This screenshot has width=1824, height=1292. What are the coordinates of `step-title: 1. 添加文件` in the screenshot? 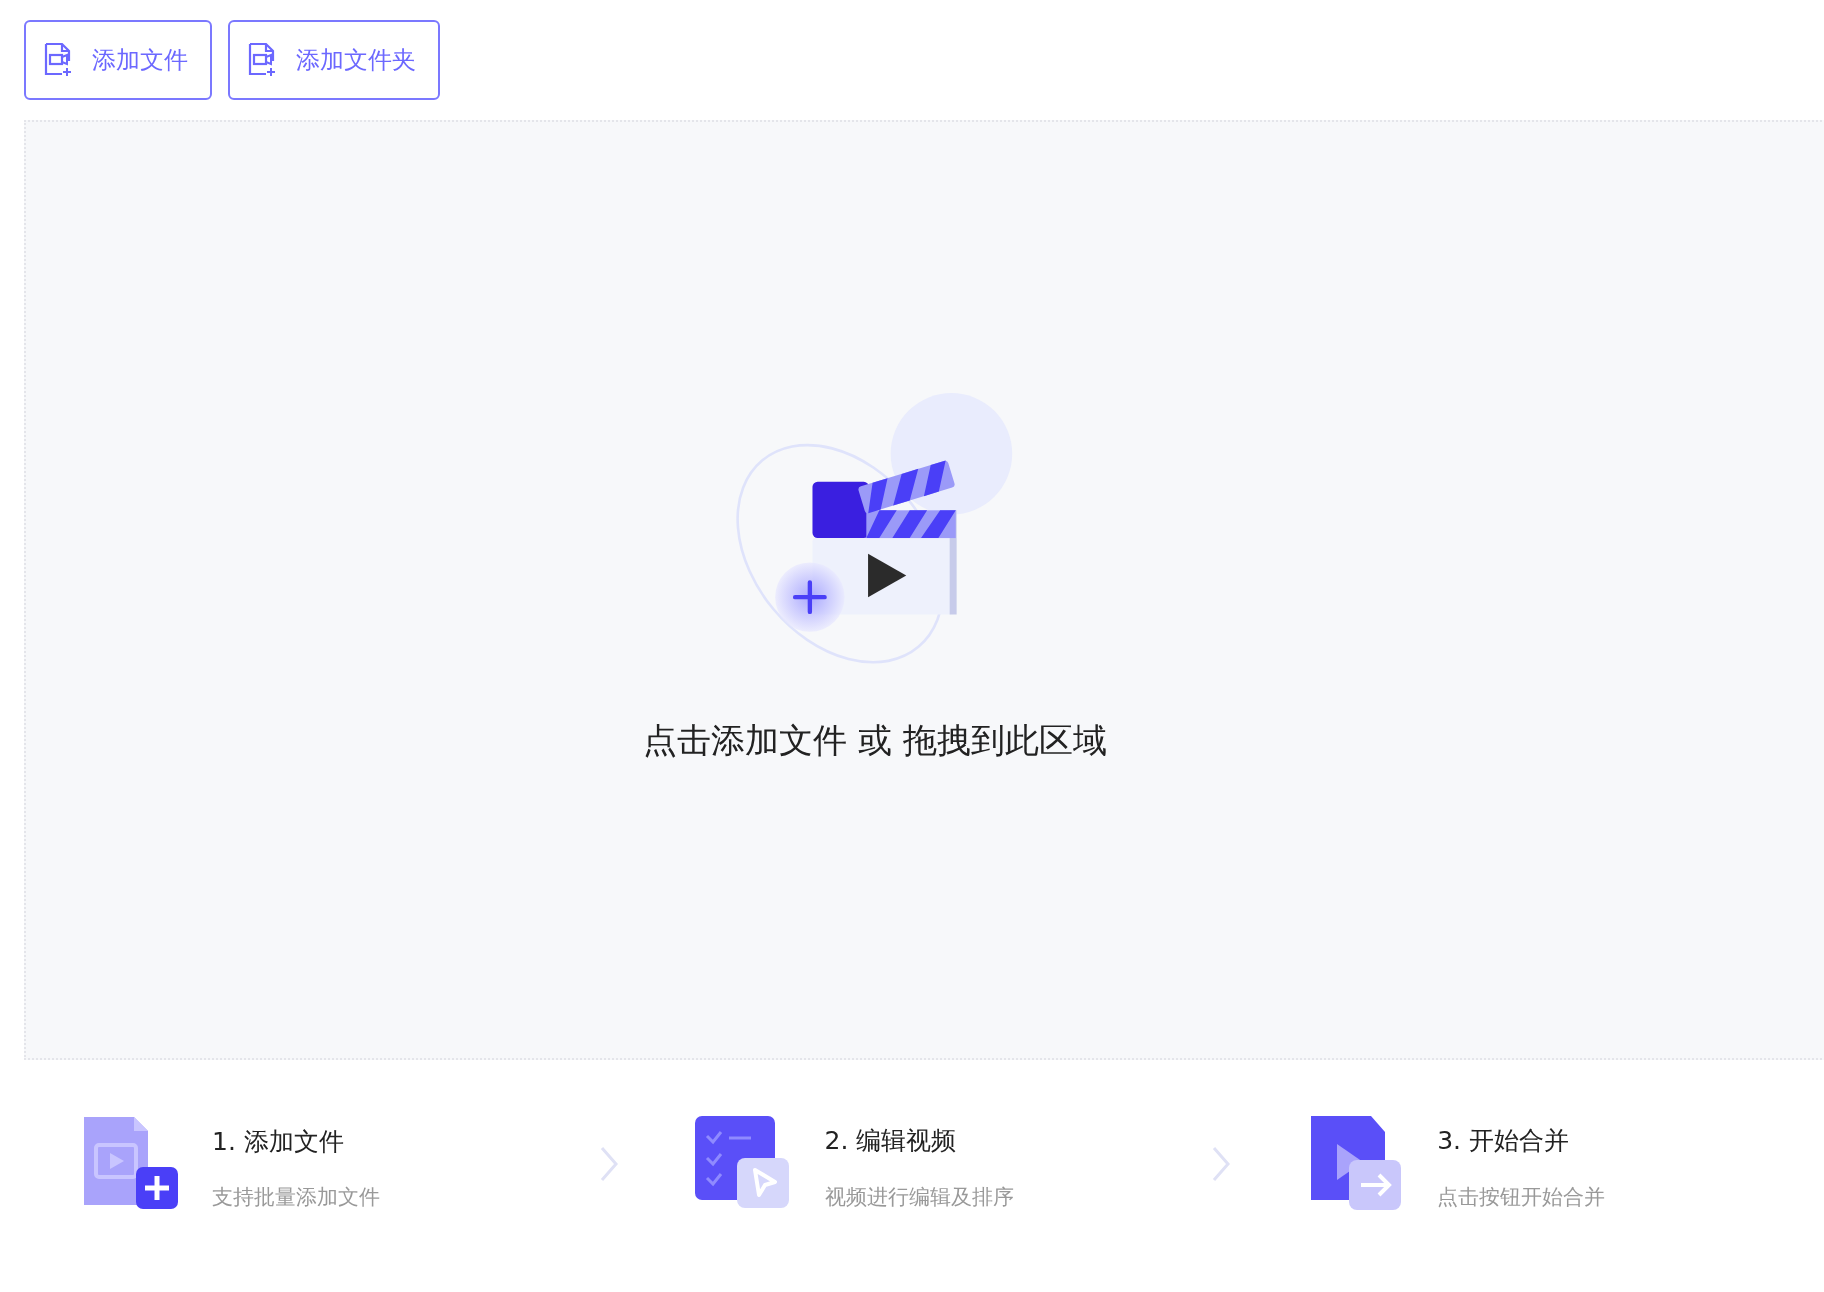 It's located at (278, 1141).